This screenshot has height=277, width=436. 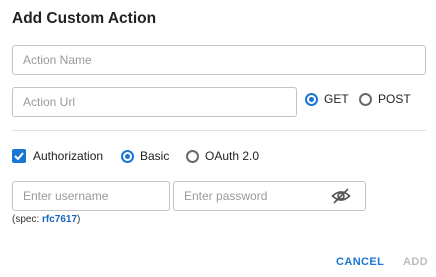 I want to click on spec-prefix: (spec:, so click(x=27, y=219).